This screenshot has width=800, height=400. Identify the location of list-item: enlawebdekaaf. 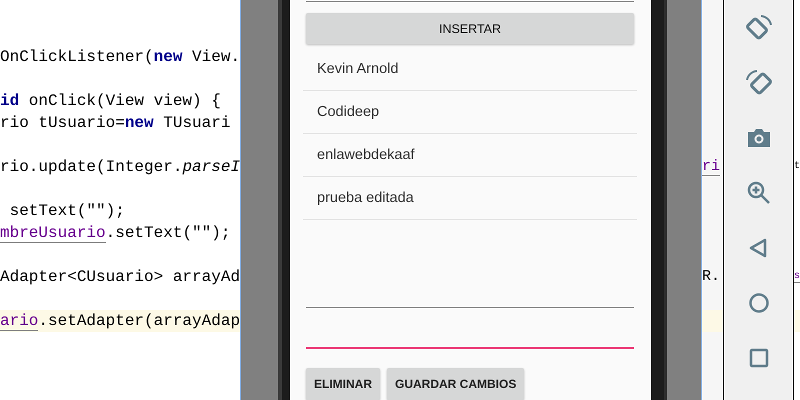
(470, 156).